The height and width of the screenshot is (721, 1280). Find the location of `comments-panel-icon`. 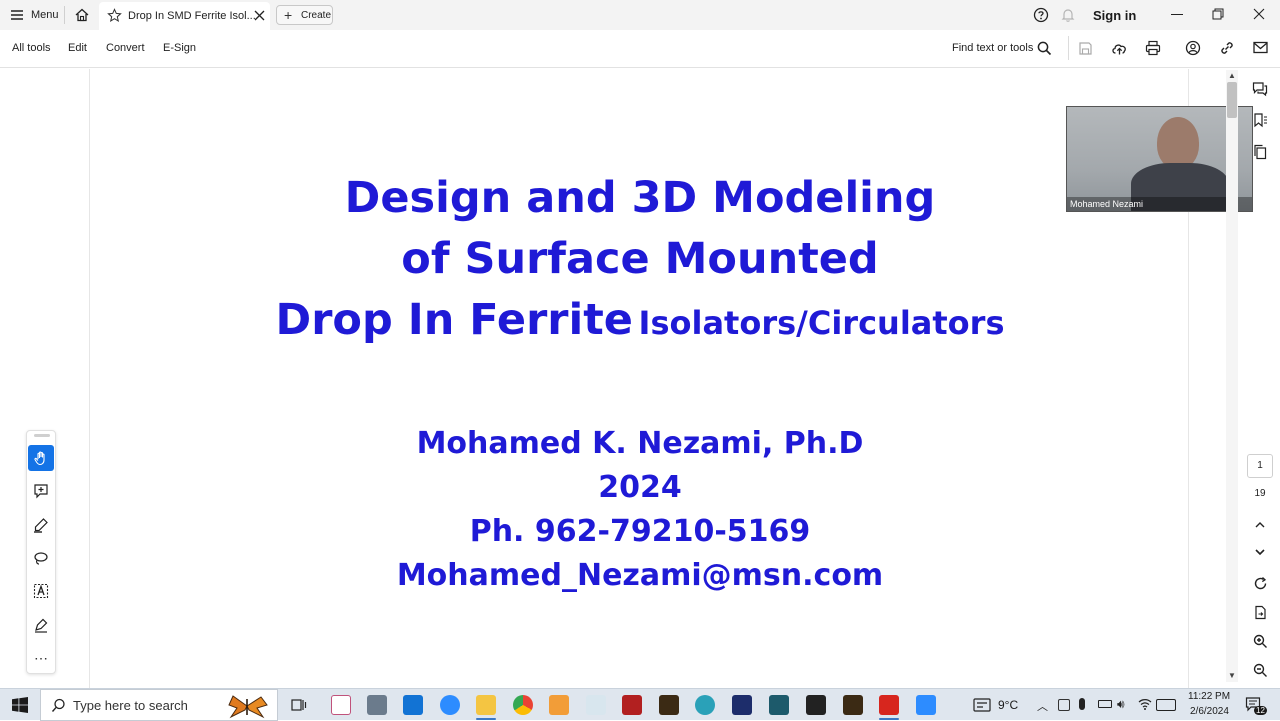

comments-panel-icon is located at coordinates (1260, 89).